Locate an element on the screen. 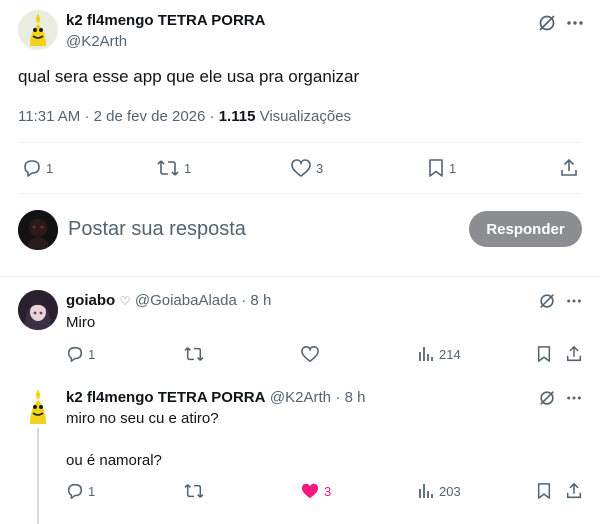  reply2-time: · 8 h is located at coordinates (350, 397).